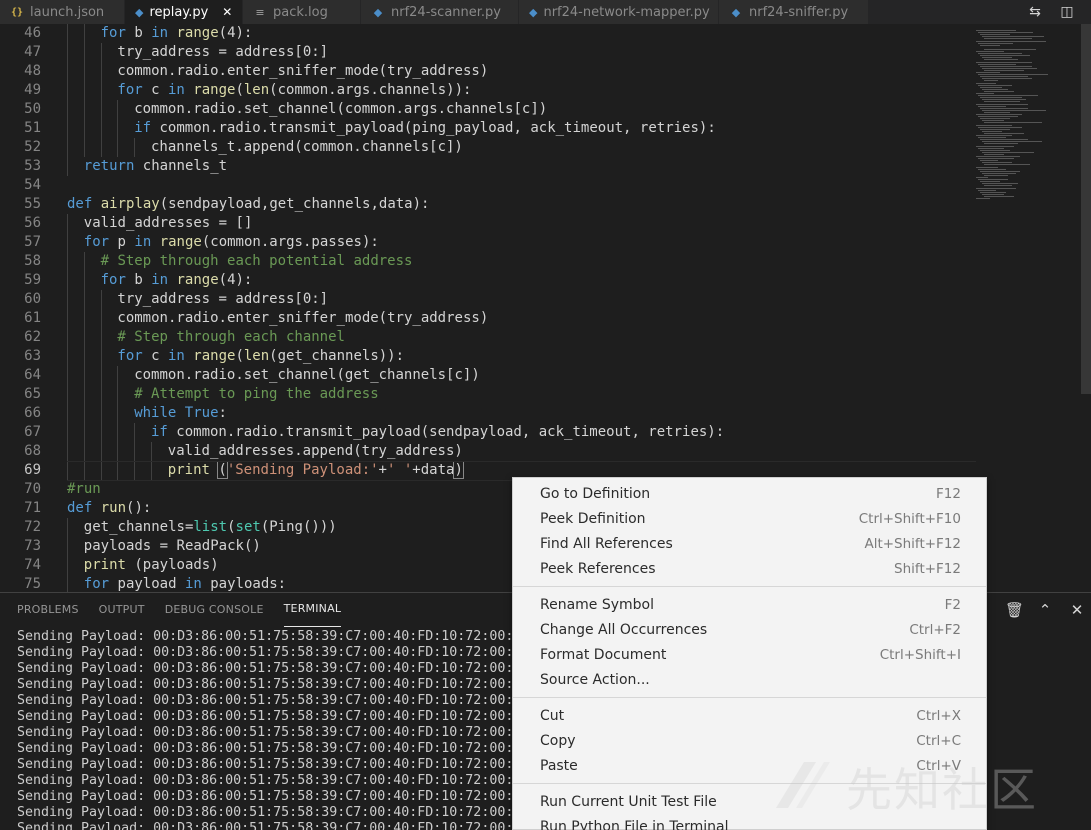  I want to click on close-icon: ✕, so click(227, 12).